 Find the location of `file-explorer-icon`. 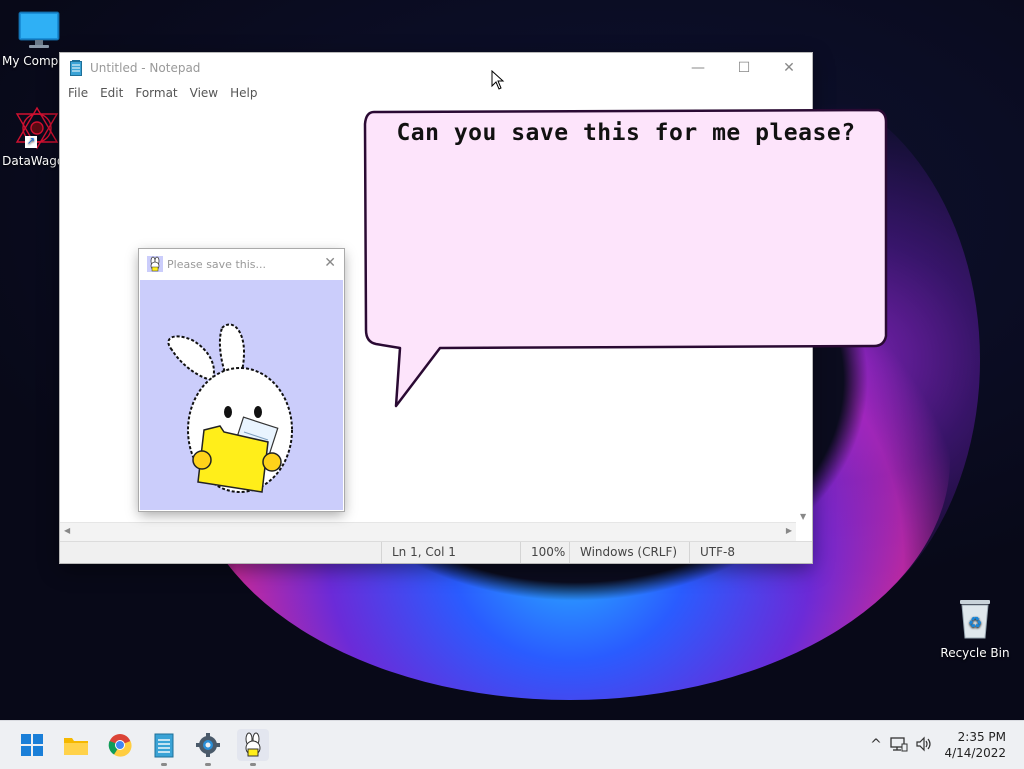

file-explorer-icon is located at coordinates (76, 746).